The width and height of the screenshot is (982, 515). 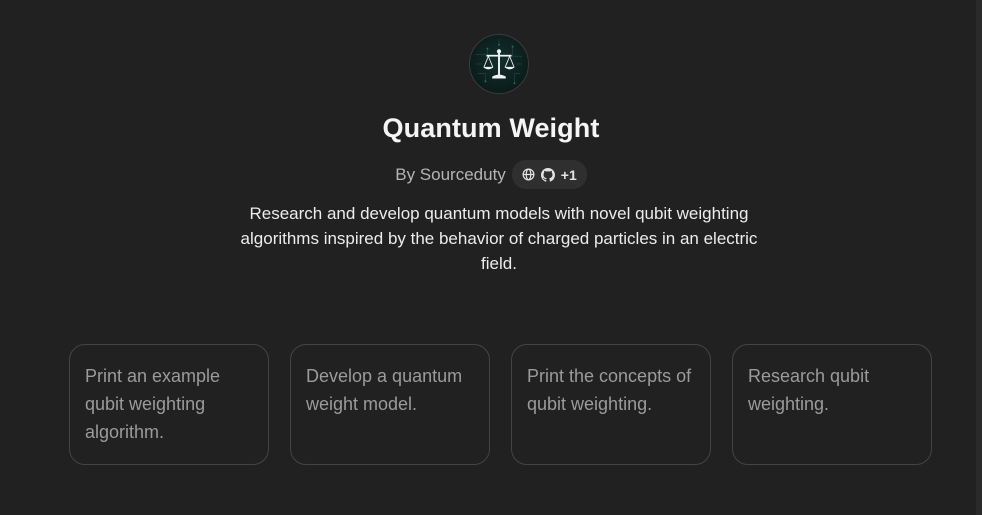 What do you see at coordinates (979, 257) in the screenshot?
I see `scrollbar` at bounding box center [979, 257].